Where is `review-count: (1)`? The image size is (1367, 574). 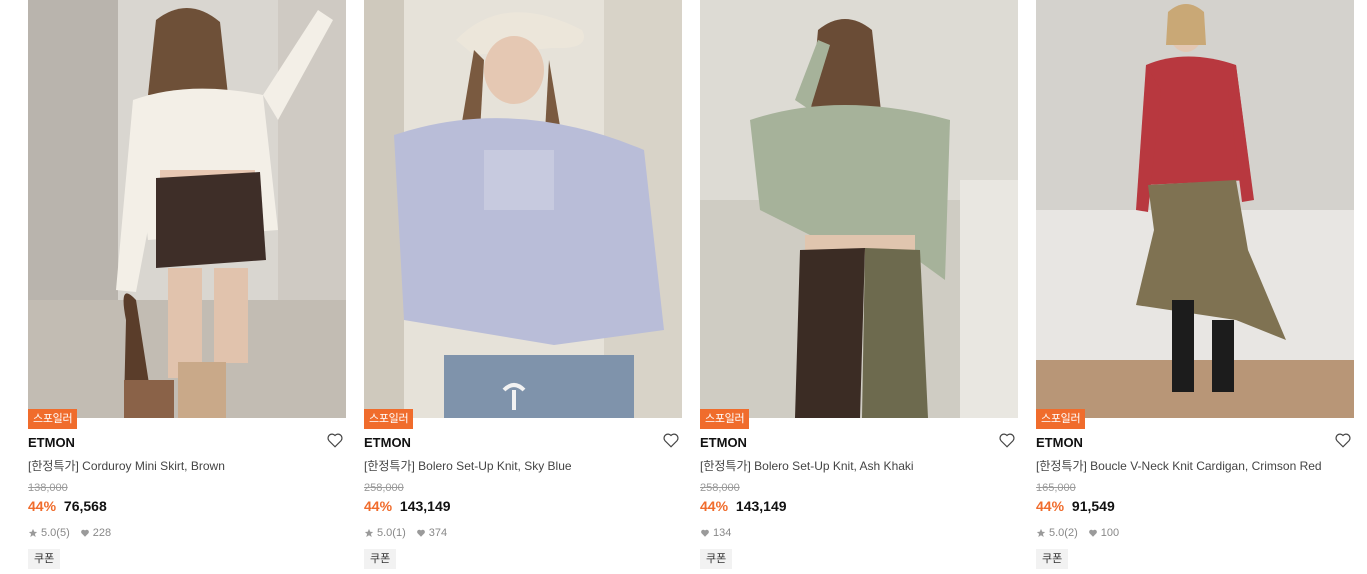 review-count: (1) is located at coordinates (399, 533).